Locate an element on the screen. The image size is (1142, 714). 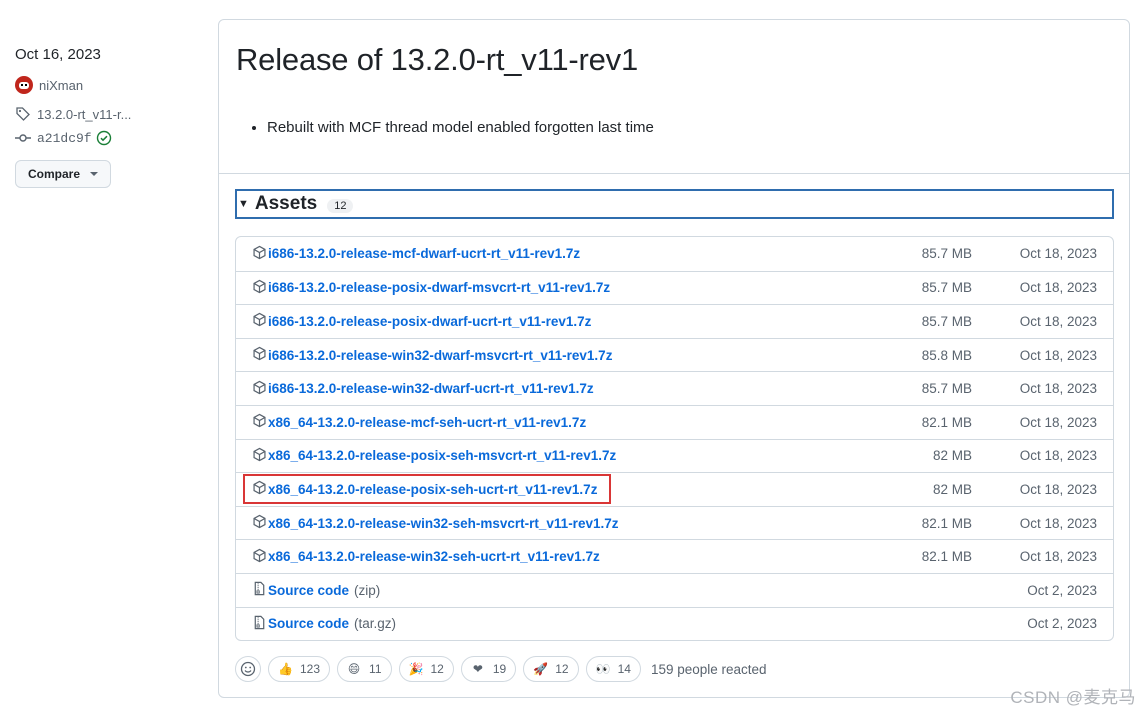
asset-size: 85.8 MB is located at coordinates (946, 355).